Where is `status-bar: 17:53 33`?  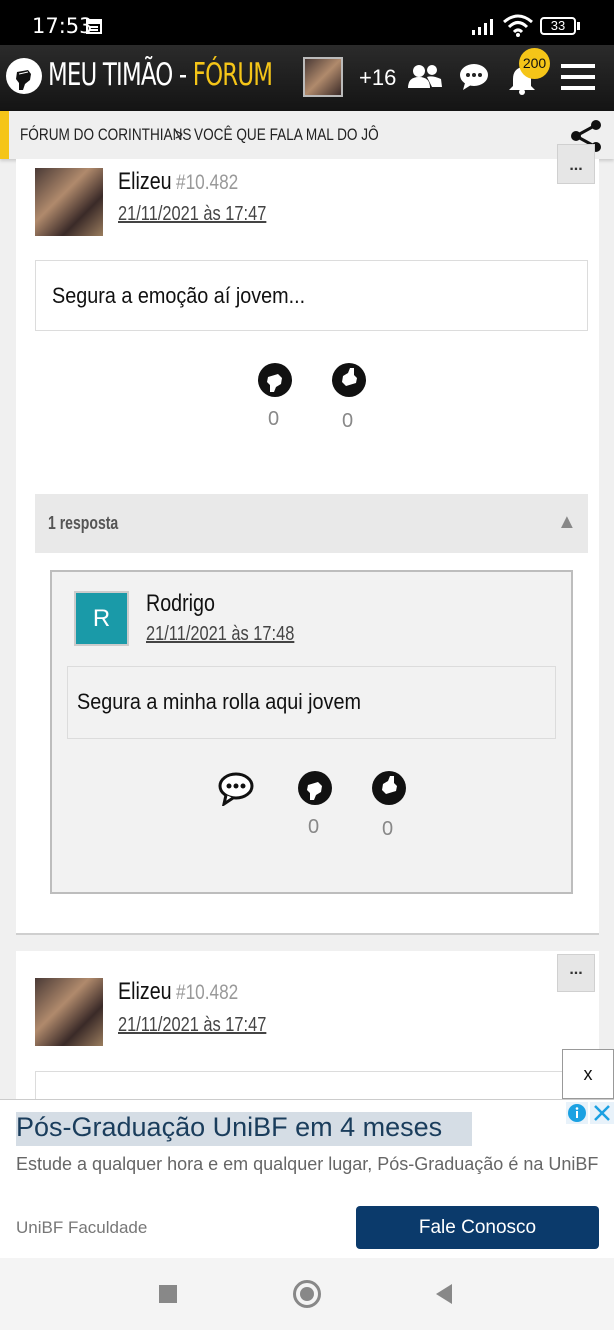 status-bar: 17:53 33 is located at coordinates (307, 25).